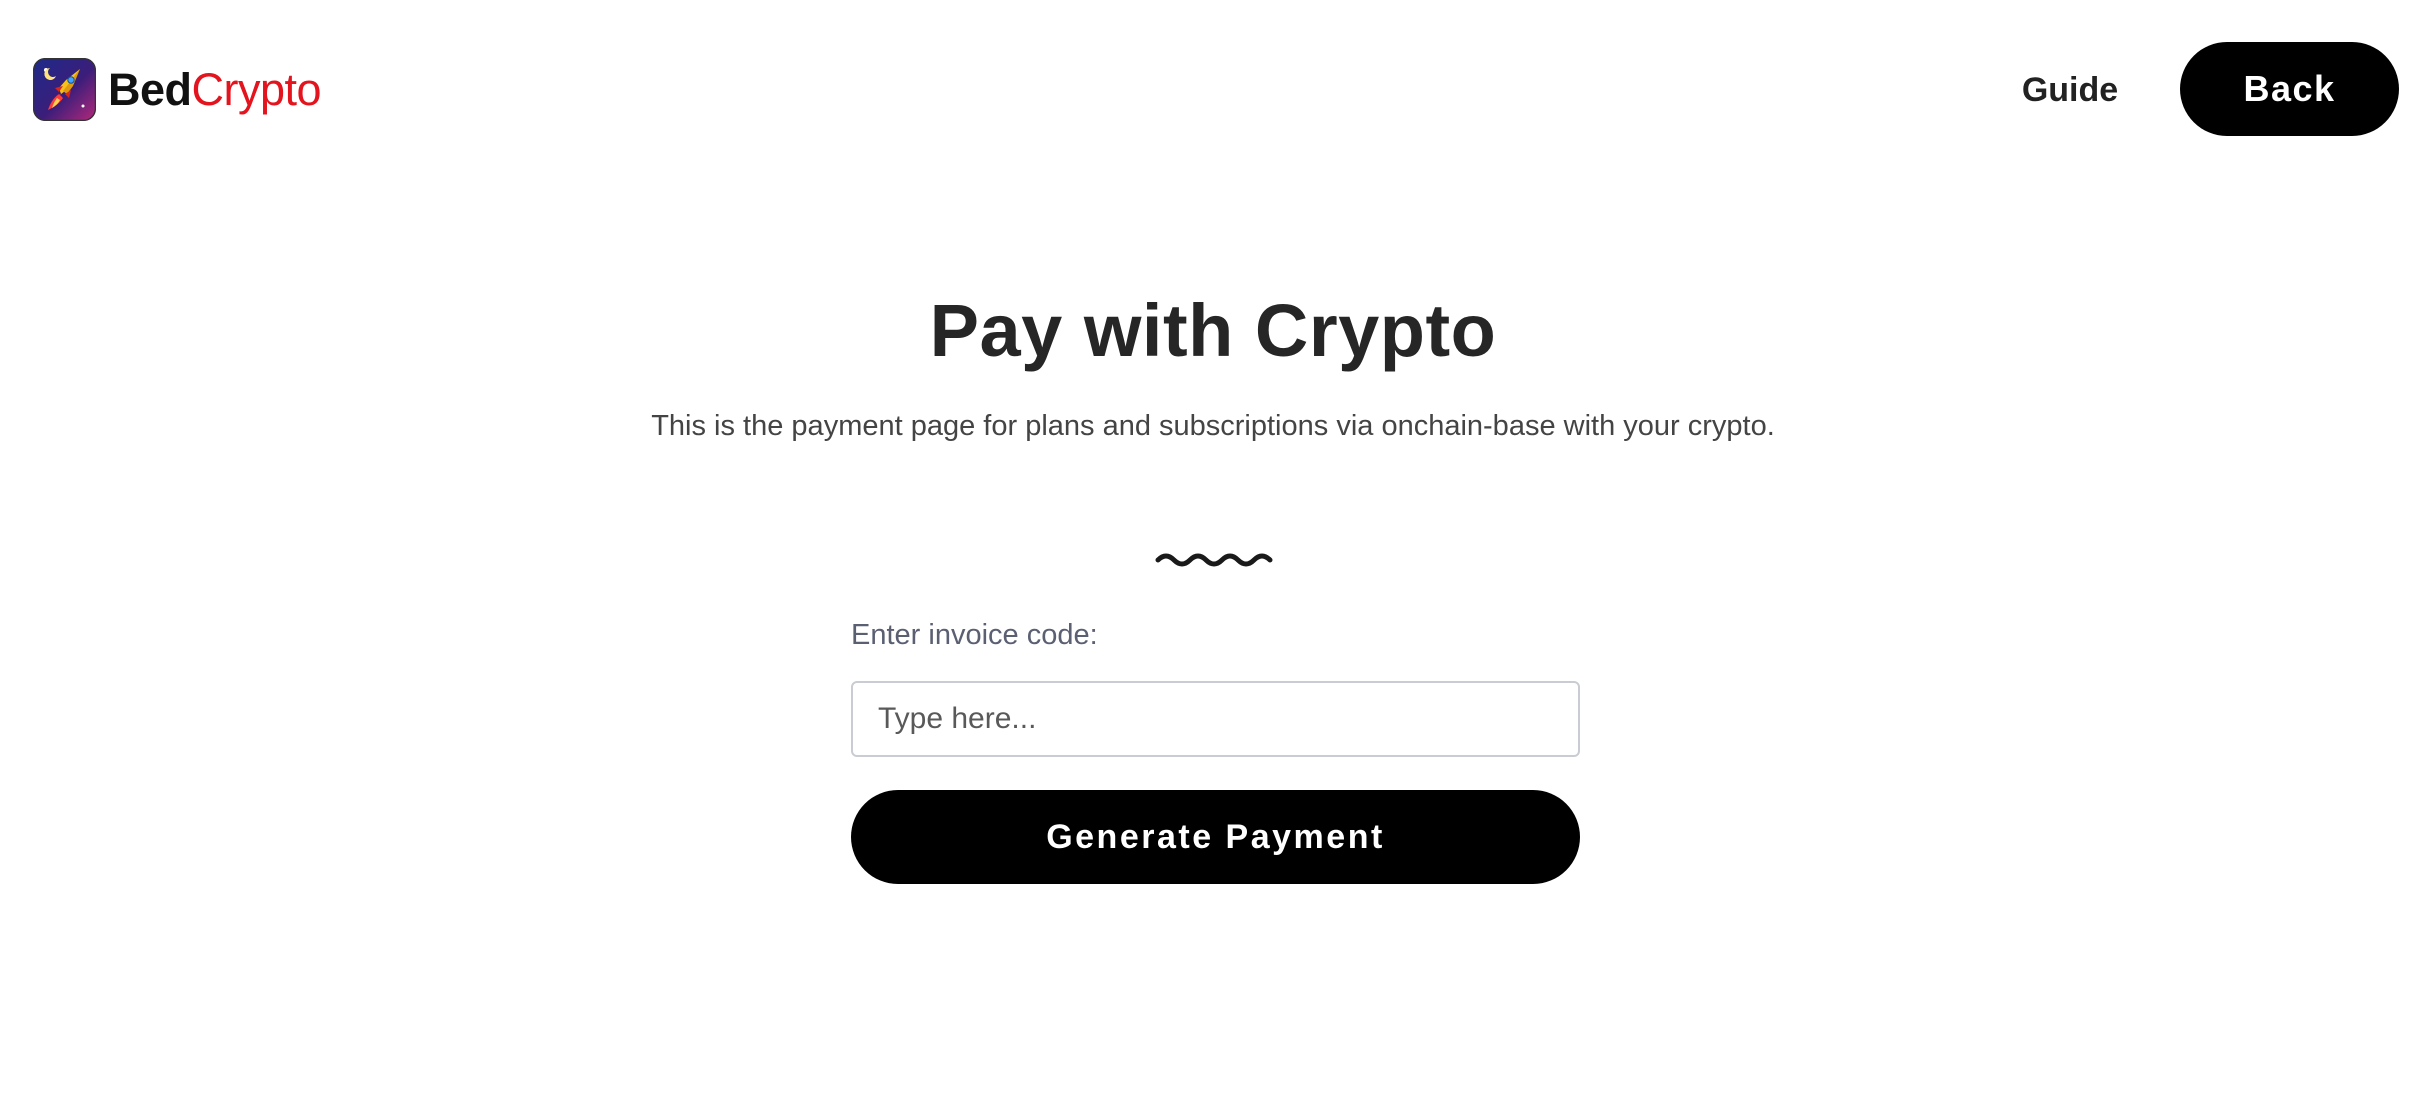 The width and height of the screenshot is (2426, 1094). Describe the element at coordinates (256, 89) in the screenshot. I see `brand-name-part2: Crypto` at that location.